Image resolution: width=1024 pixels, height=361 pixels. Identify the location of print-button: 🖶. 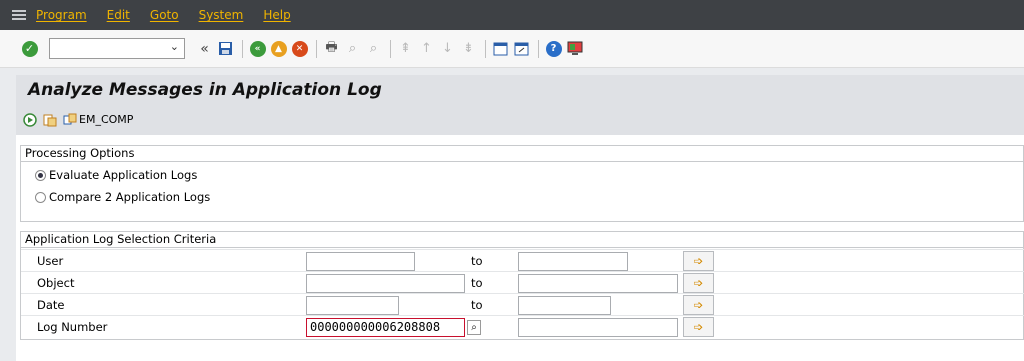
(331, 48).